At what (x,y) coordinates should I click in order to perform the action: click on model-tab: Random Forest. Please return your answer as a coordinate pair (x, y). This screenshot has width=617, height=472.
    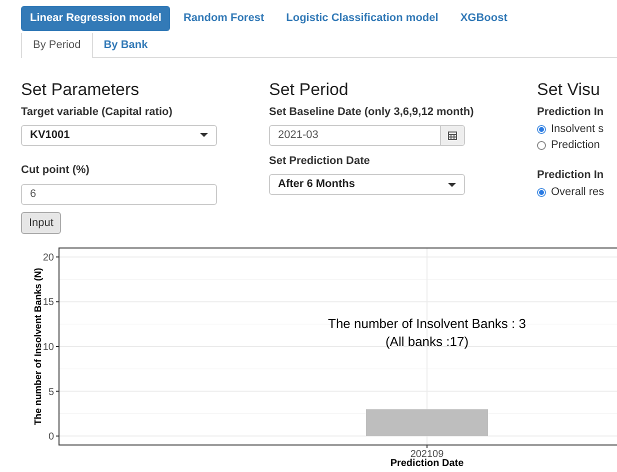
    Looking at the image, I should click on (224, 18).